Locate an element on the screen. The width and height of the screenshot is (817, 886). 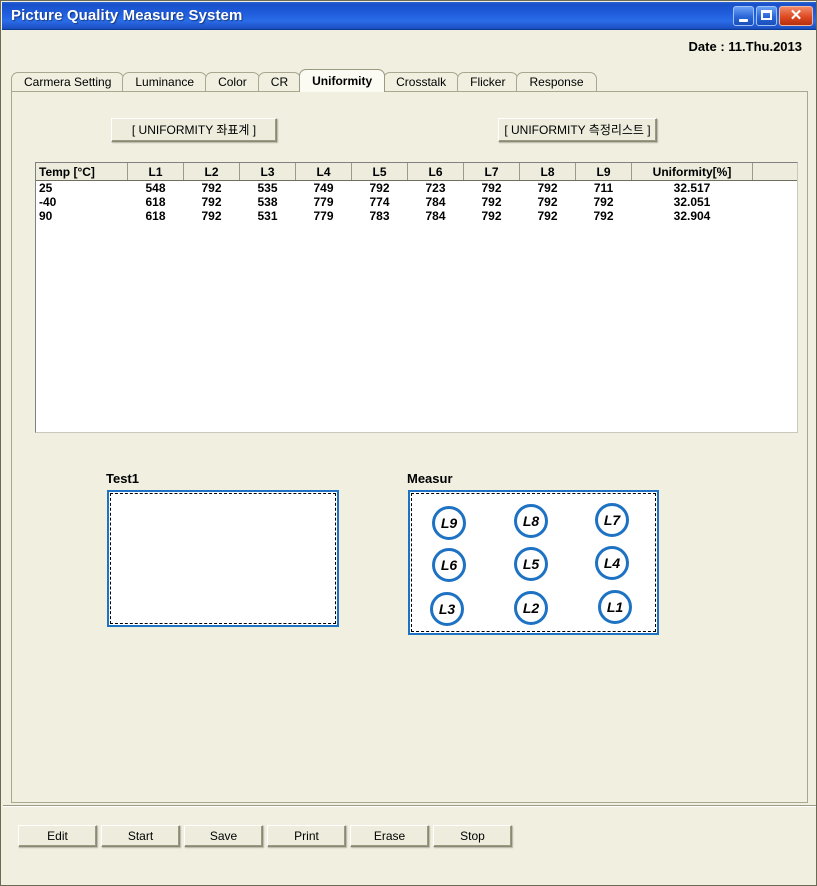
test-preview-panel is located at coordinates (223, 558).